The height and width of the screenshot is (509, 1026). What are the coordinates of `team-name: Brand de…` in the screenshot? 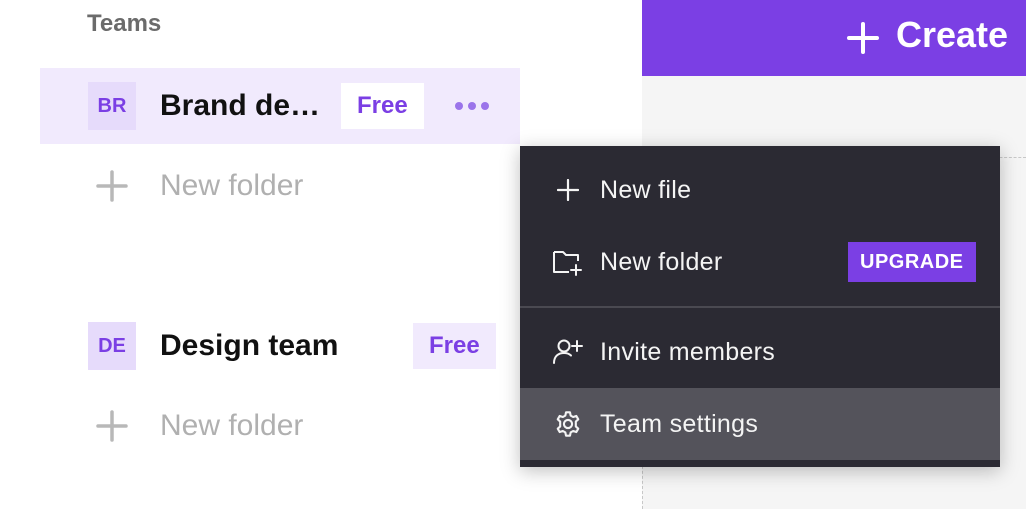 It's located at (240, 105).